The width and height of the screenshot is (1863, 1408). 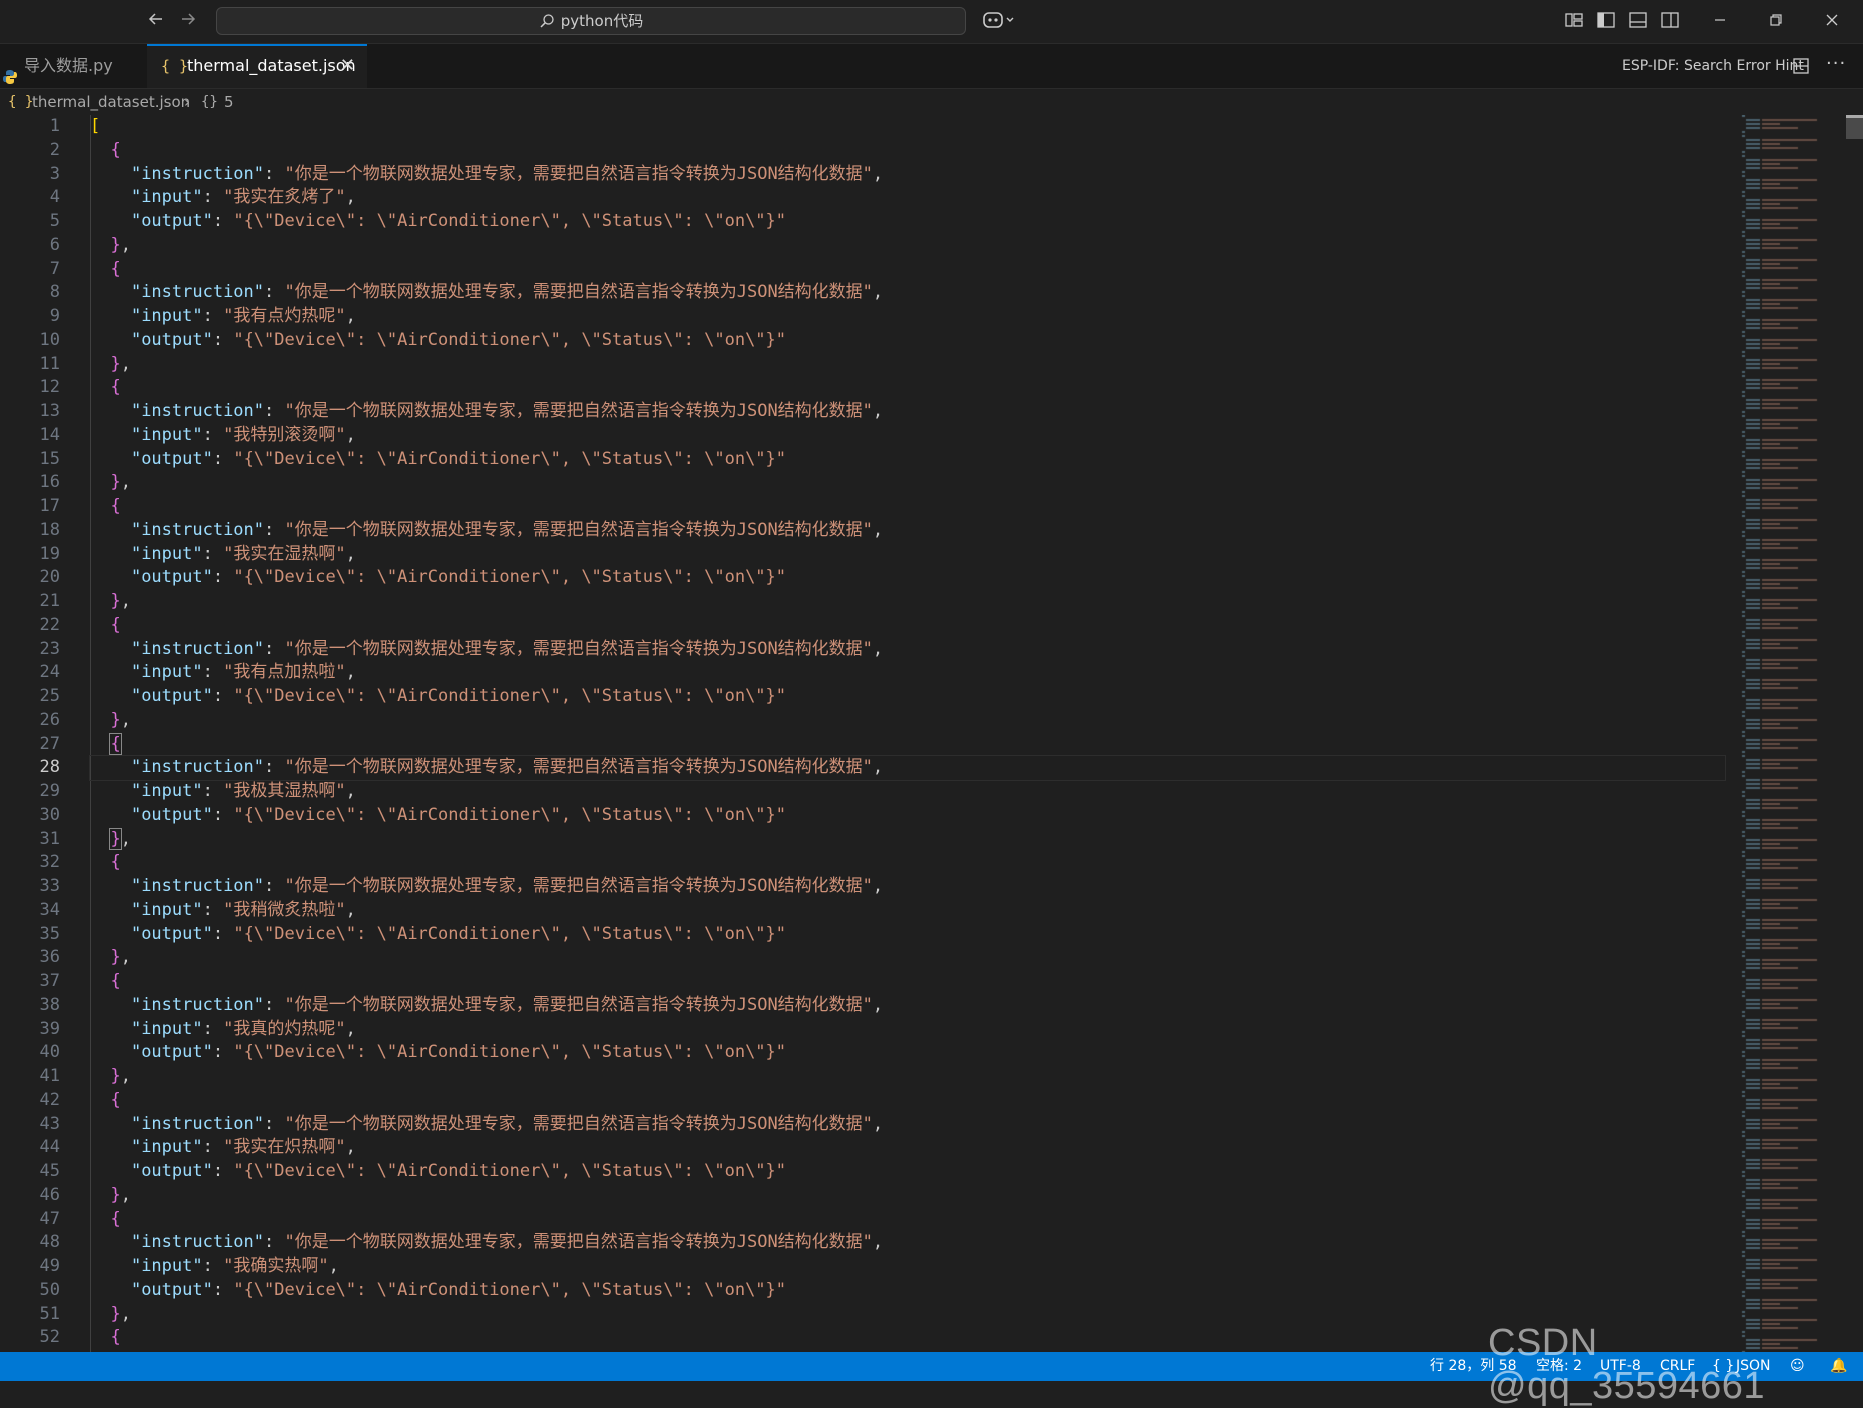 I want to click on code-line: "input": "我实在炽热啊",, so click(x=910, y=1148).